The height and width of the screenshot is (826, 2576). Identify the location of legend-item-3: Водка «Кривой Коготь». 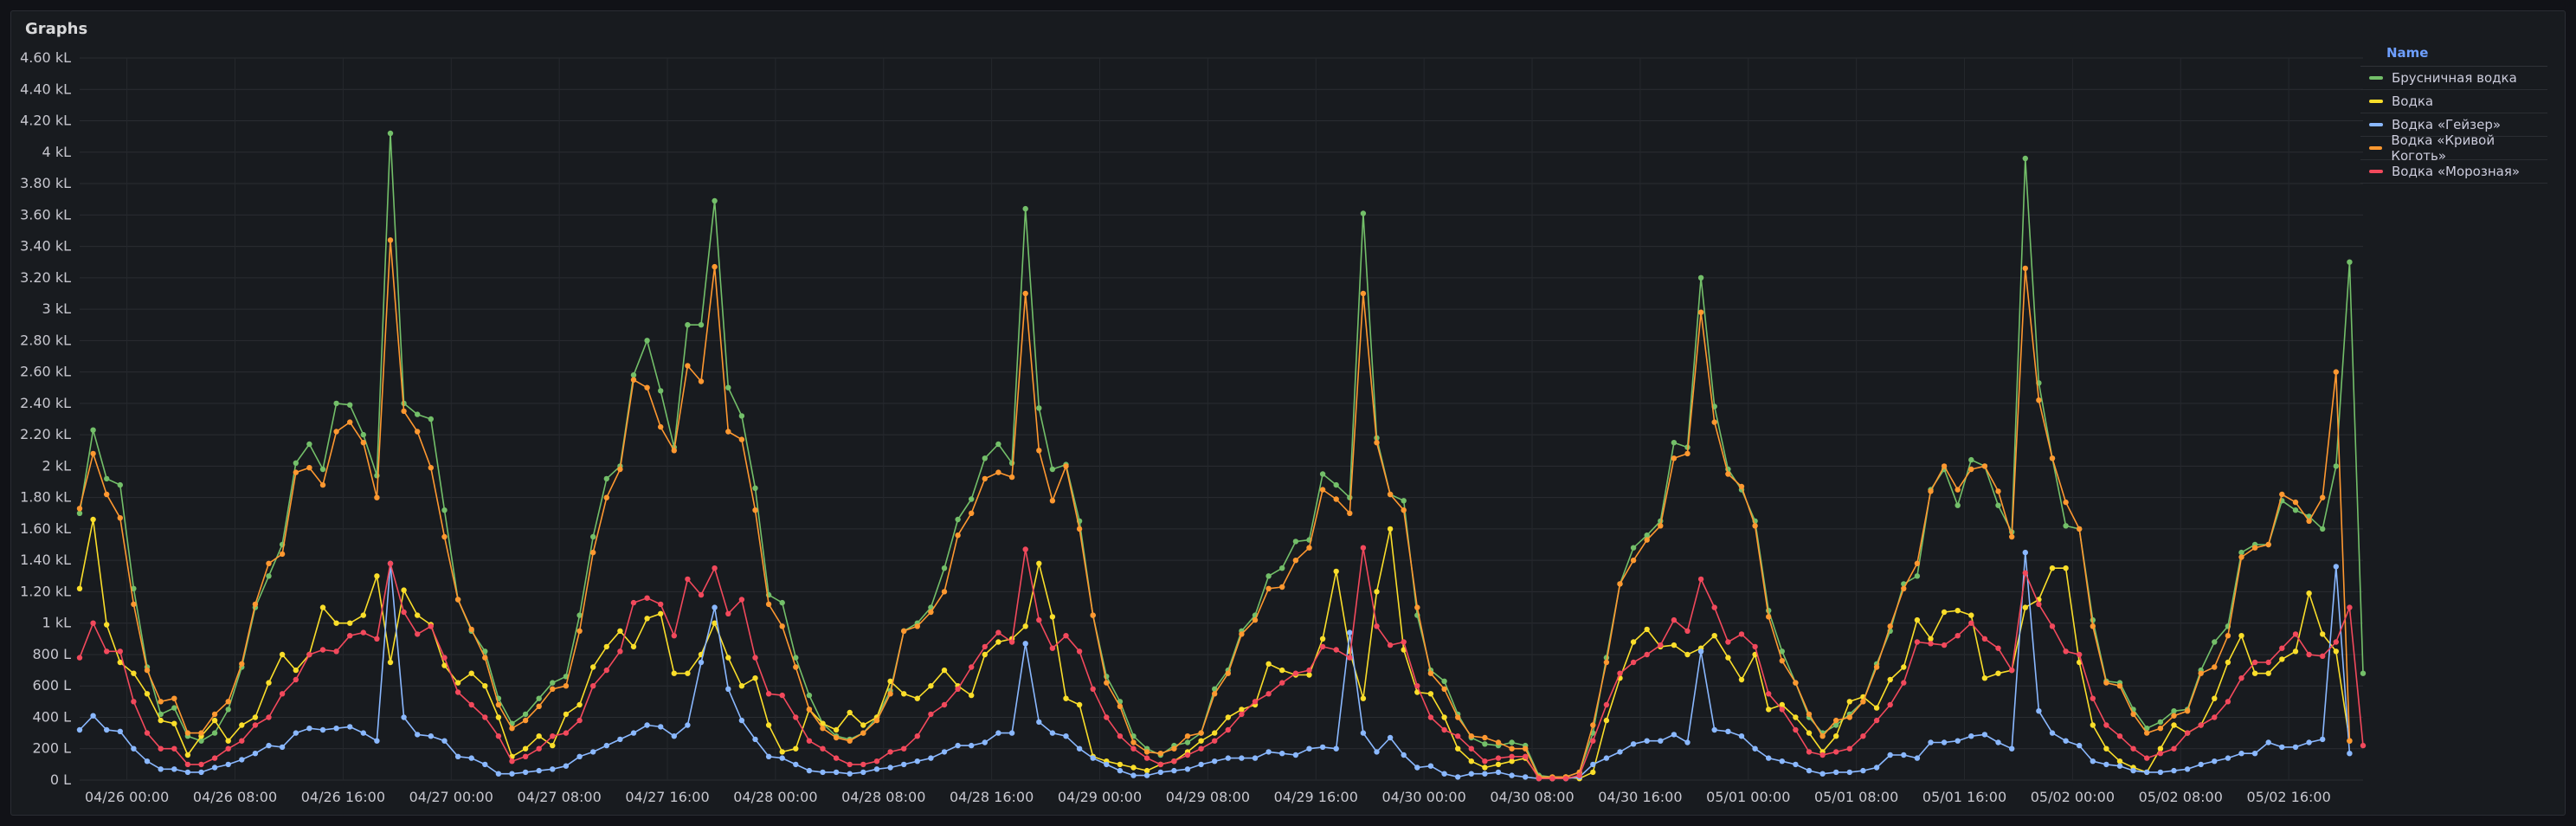
(2453, 148).